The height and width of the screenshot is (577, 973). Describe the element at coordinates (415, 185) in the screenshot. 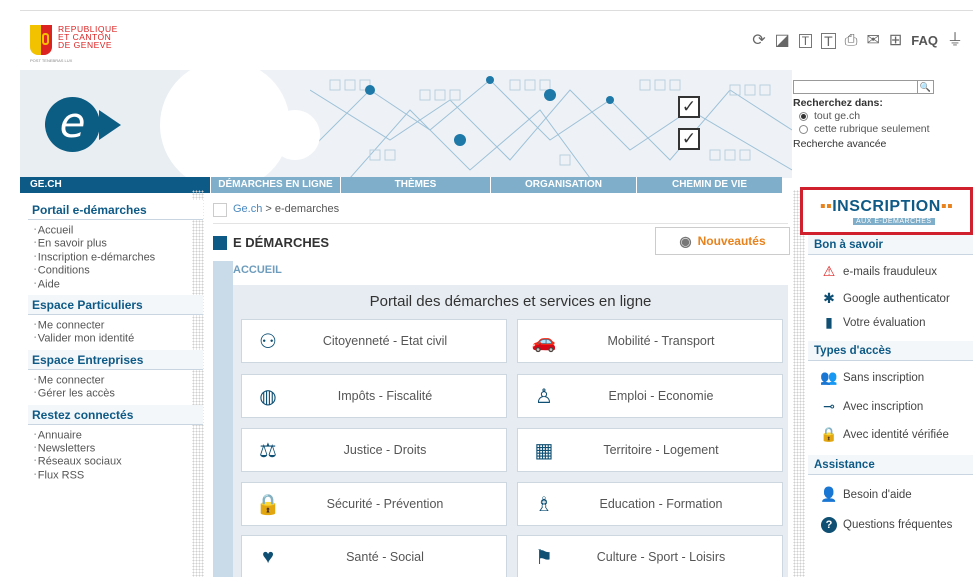

I see `nav-themes: THÈMES` at that location.